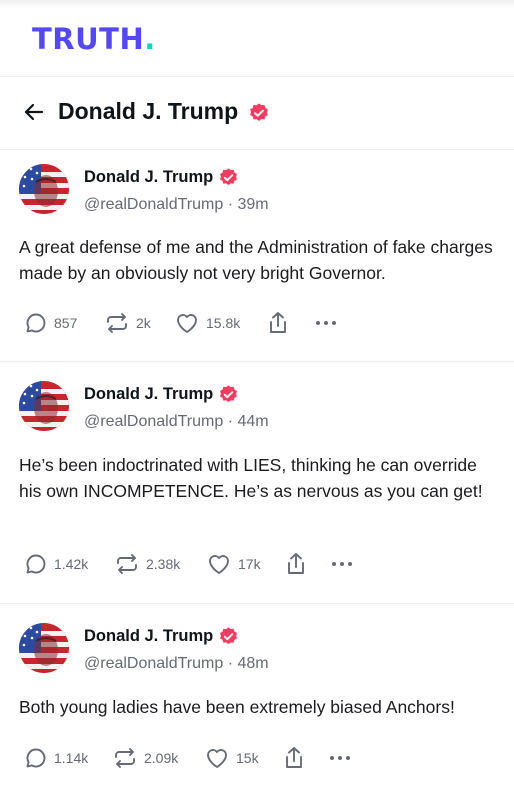 This screenshot has width=514, height=800. I want to click on post-actions: 1.42k 2.38k 17k, so click(194, 564).